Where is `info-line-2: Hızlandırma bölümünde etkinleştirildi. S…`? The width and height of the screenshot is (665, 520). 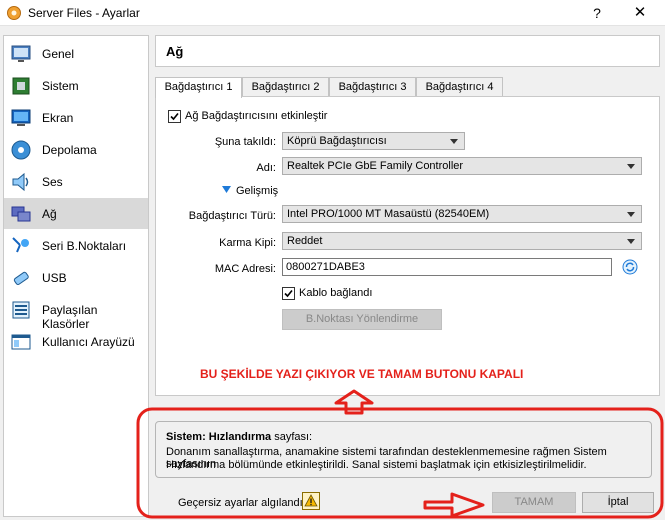 info-line-2: Hızlandırma bölümünde etkinleştirildi. S… is located at coordinates (376, 465).